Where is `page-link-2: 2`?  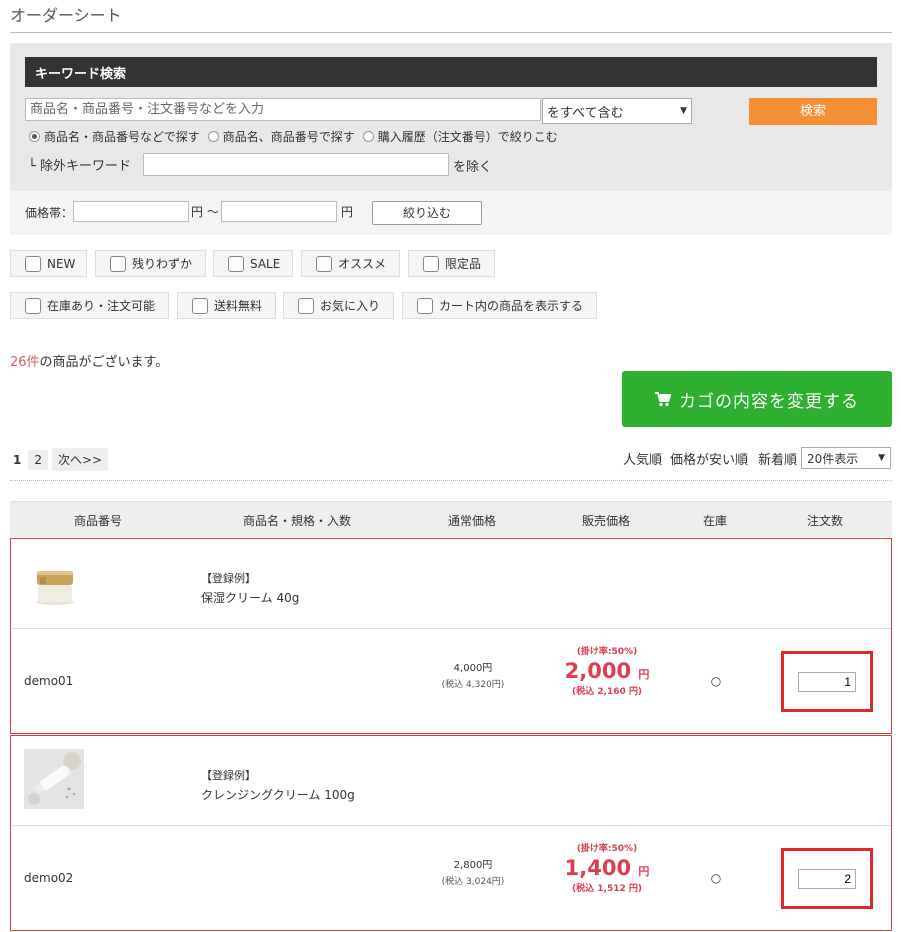
page-link-2: 2 is located at coordinates (38, 459).